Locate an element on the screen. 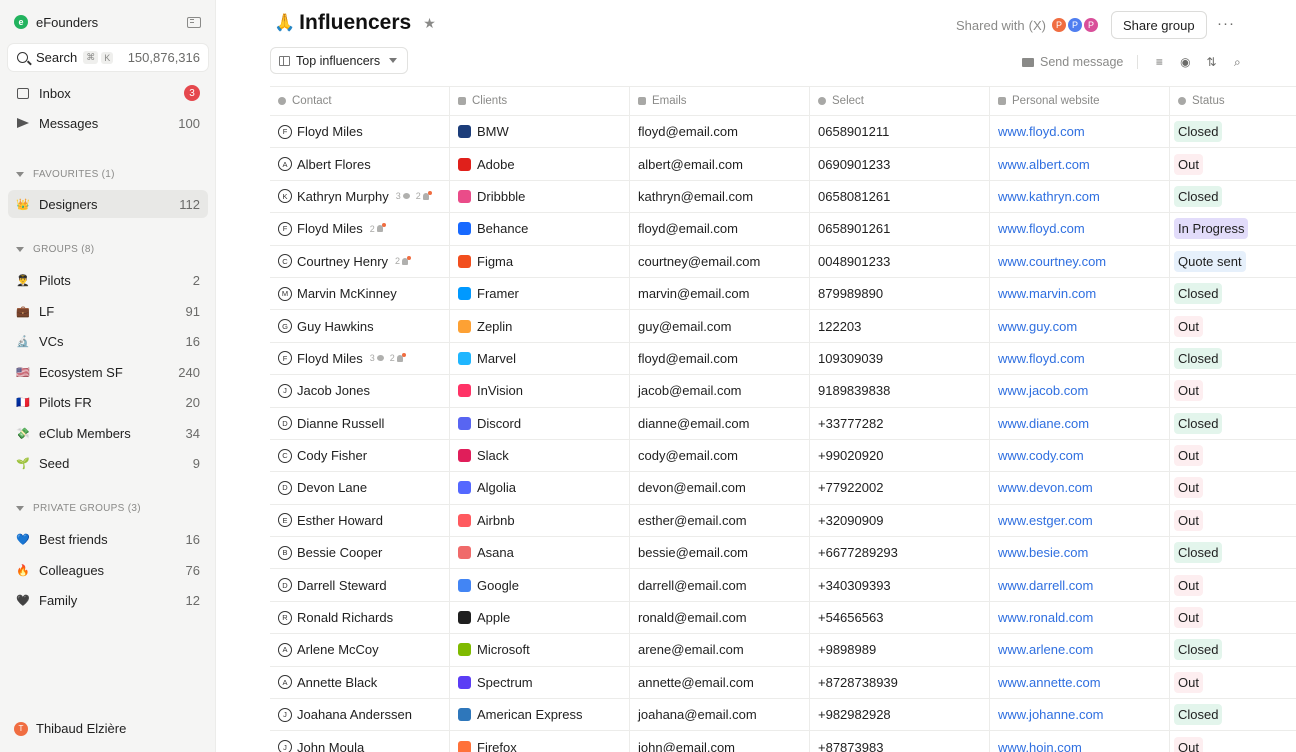 The image size is (1296, 752). column-website: Personal website is located at coordinates (1080, 101).